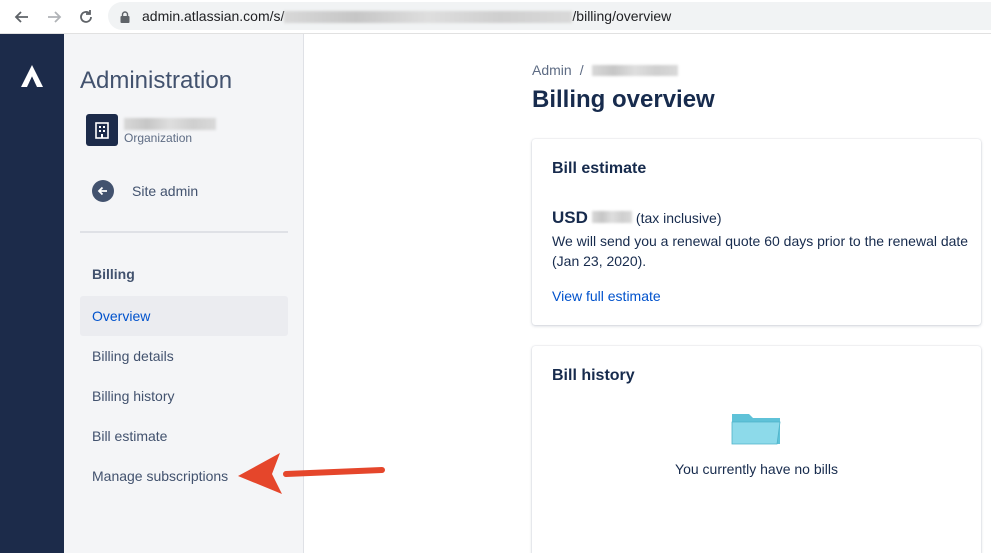 The image size is (991, 553). Describe the element at coordinates (32, 78) in the screenshot. I see `atlassian-logo-icon` at that location.